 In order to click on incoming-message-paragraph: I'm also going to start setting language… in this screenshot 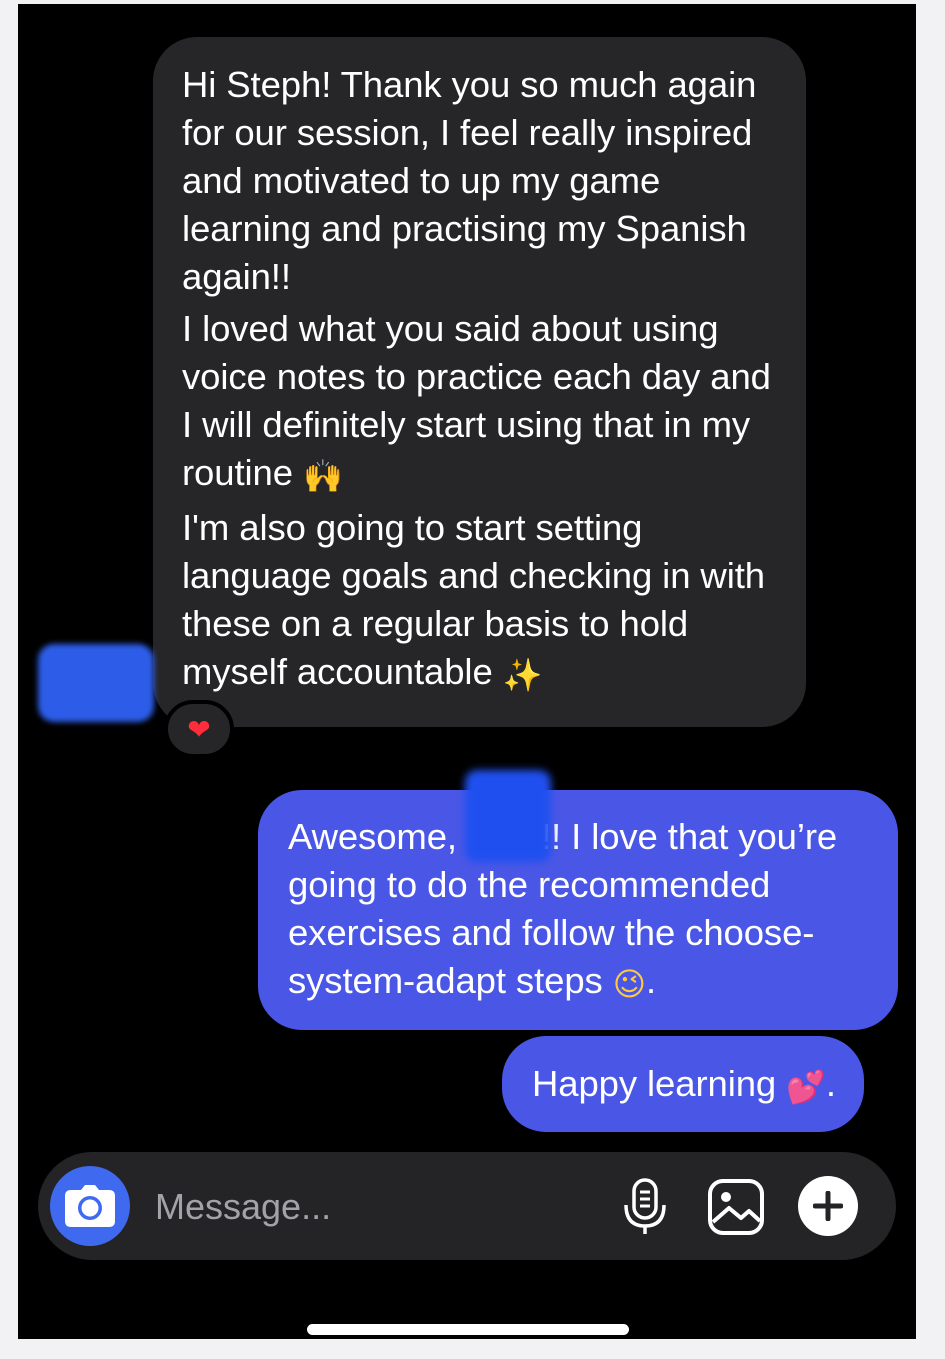, I will do `click(482, 601)`.